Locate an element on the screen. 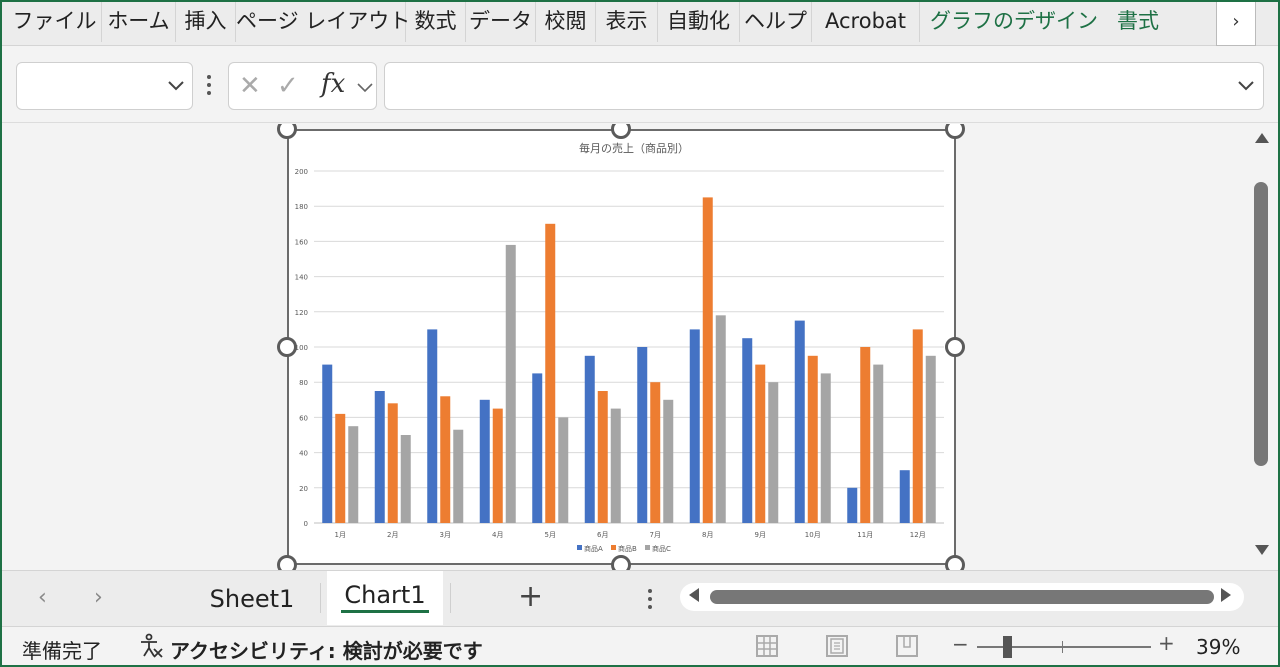 Image resolution: width=1280 pixels, height=667 pixels. ribbon-more-button: › is located at coordinates (1236, 23).